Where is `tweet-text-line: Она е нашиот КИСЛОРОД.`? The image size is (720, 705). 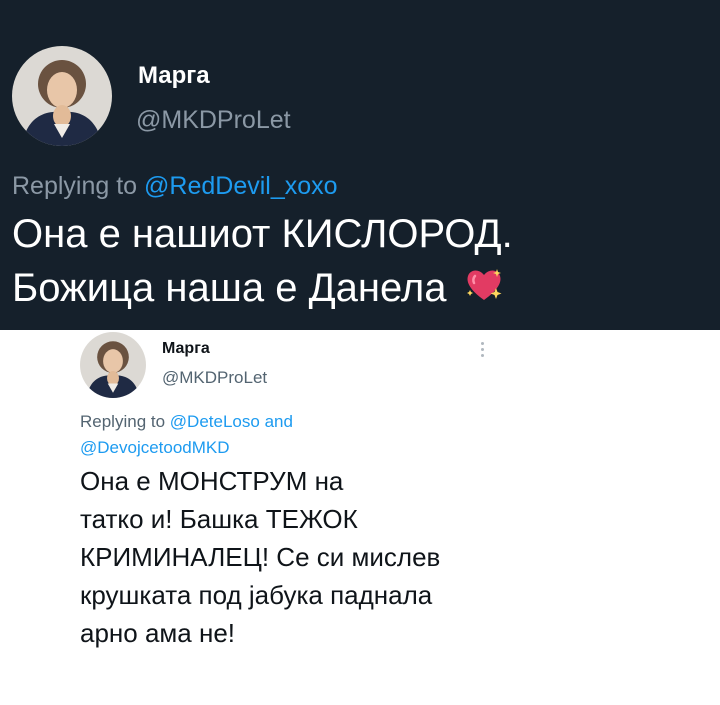
tweet-text-line: Она е нашиот КИСЛОРОД. is located at coordinates (262, 234).